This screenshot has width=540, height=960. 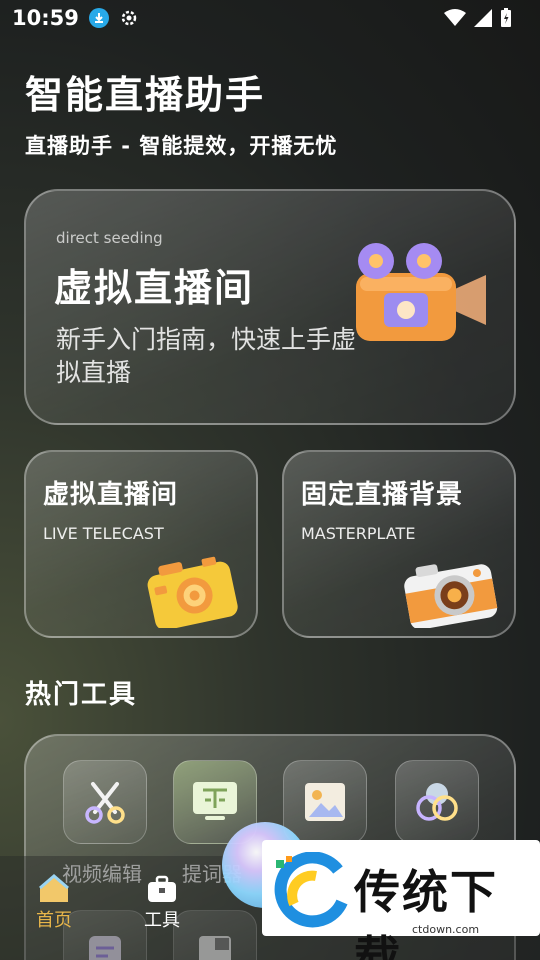 I want to click on nav-home-label: 首页, so click(x=54, y=920).